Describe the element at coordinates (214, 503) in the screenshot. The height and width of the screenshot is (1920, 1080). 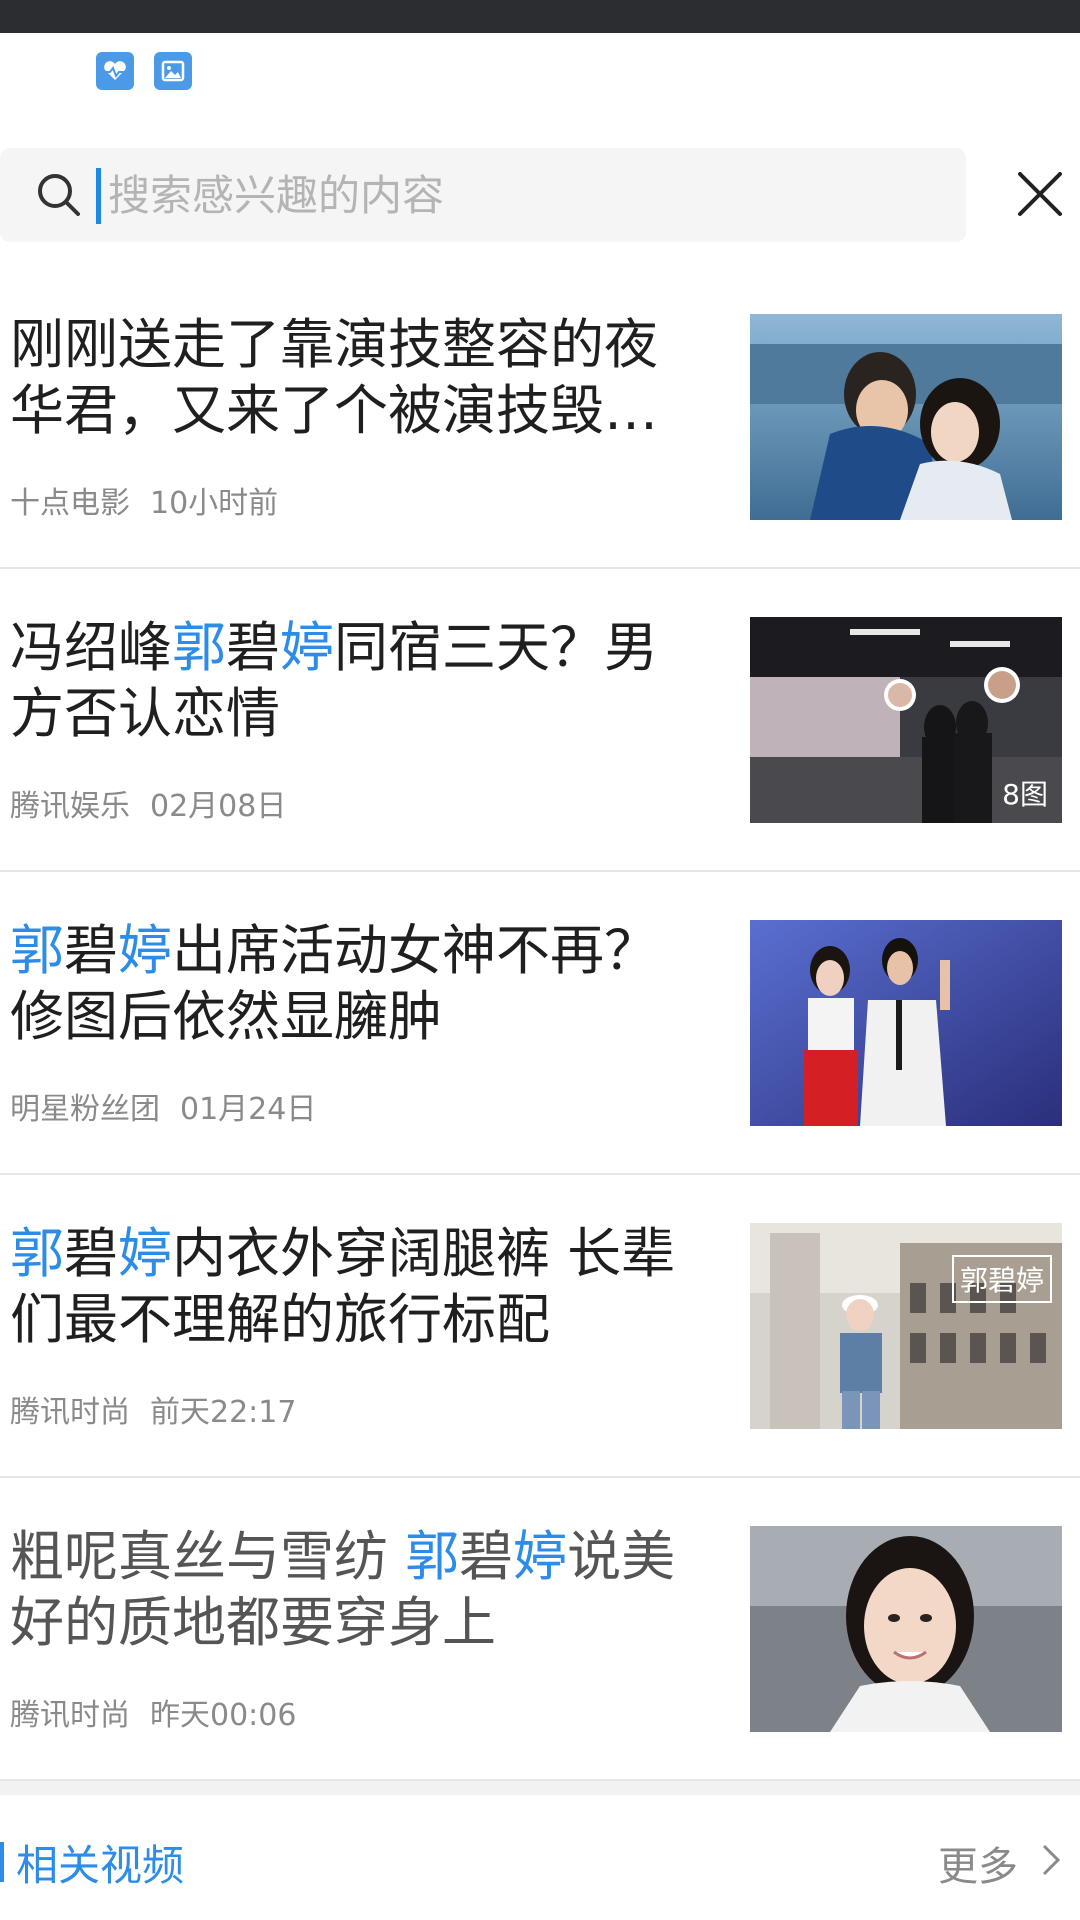
I see `news-time: 10小时前` at that location.